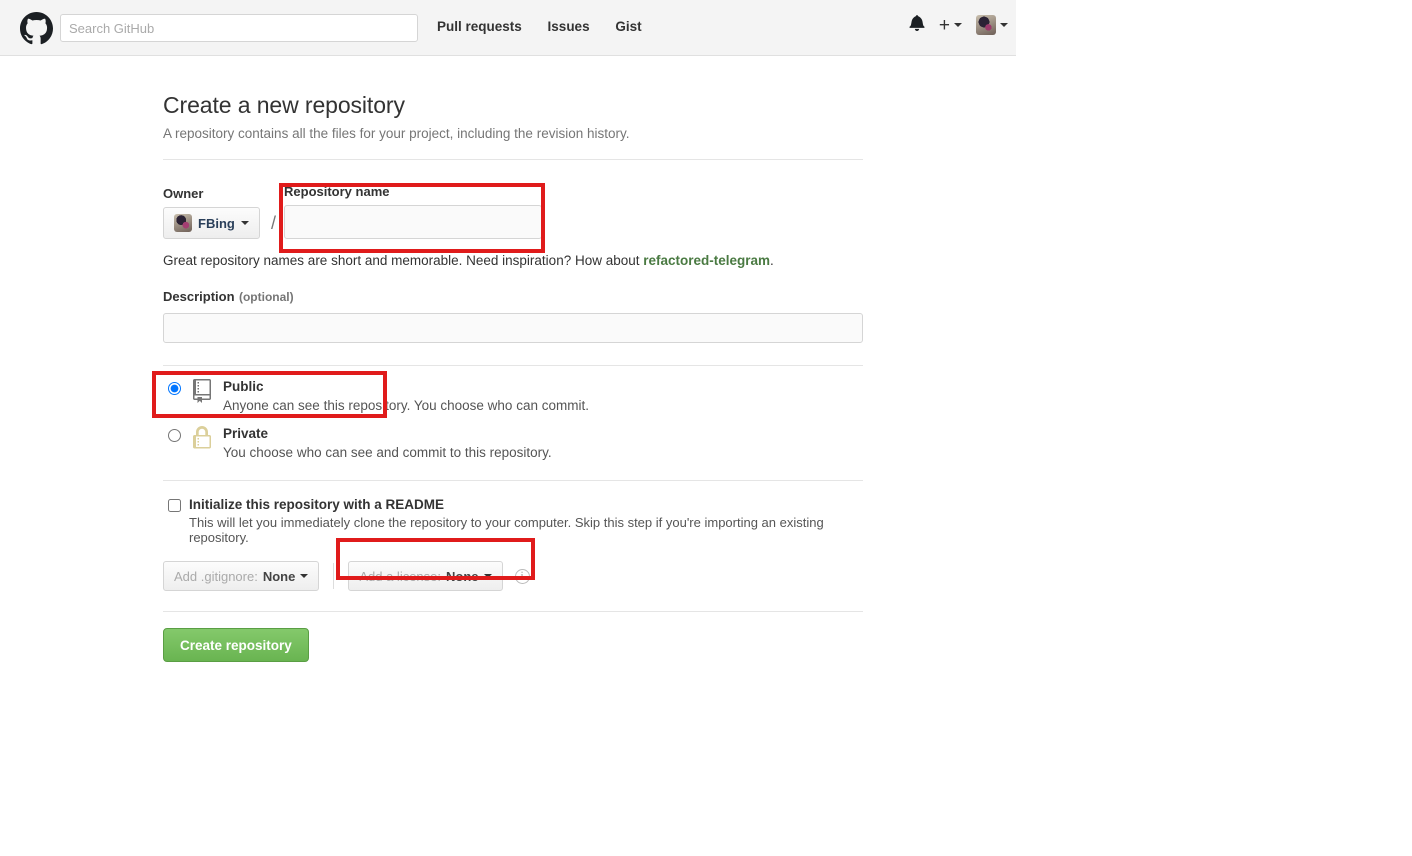 Image resolution: width=1412 pixels, height=856 pixels. Describe the element at coordinates (216, 576) in the screenshot. I see `gitignore-label: Add .gitignore:` at that location.